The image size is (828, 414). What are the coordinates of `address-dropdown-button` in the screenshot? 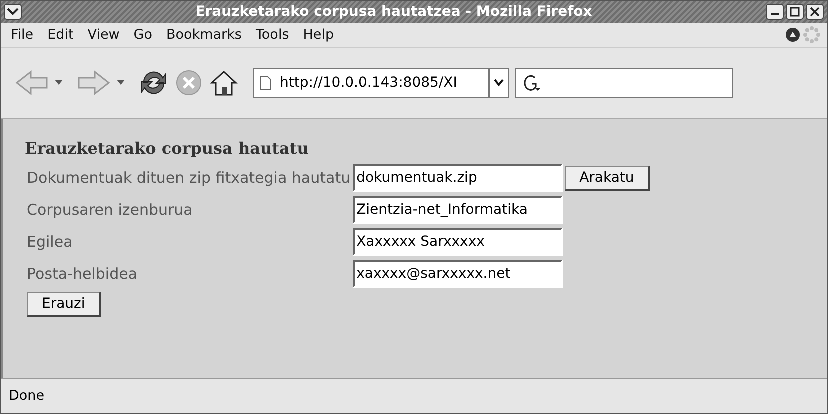 It's located at (499, 83).